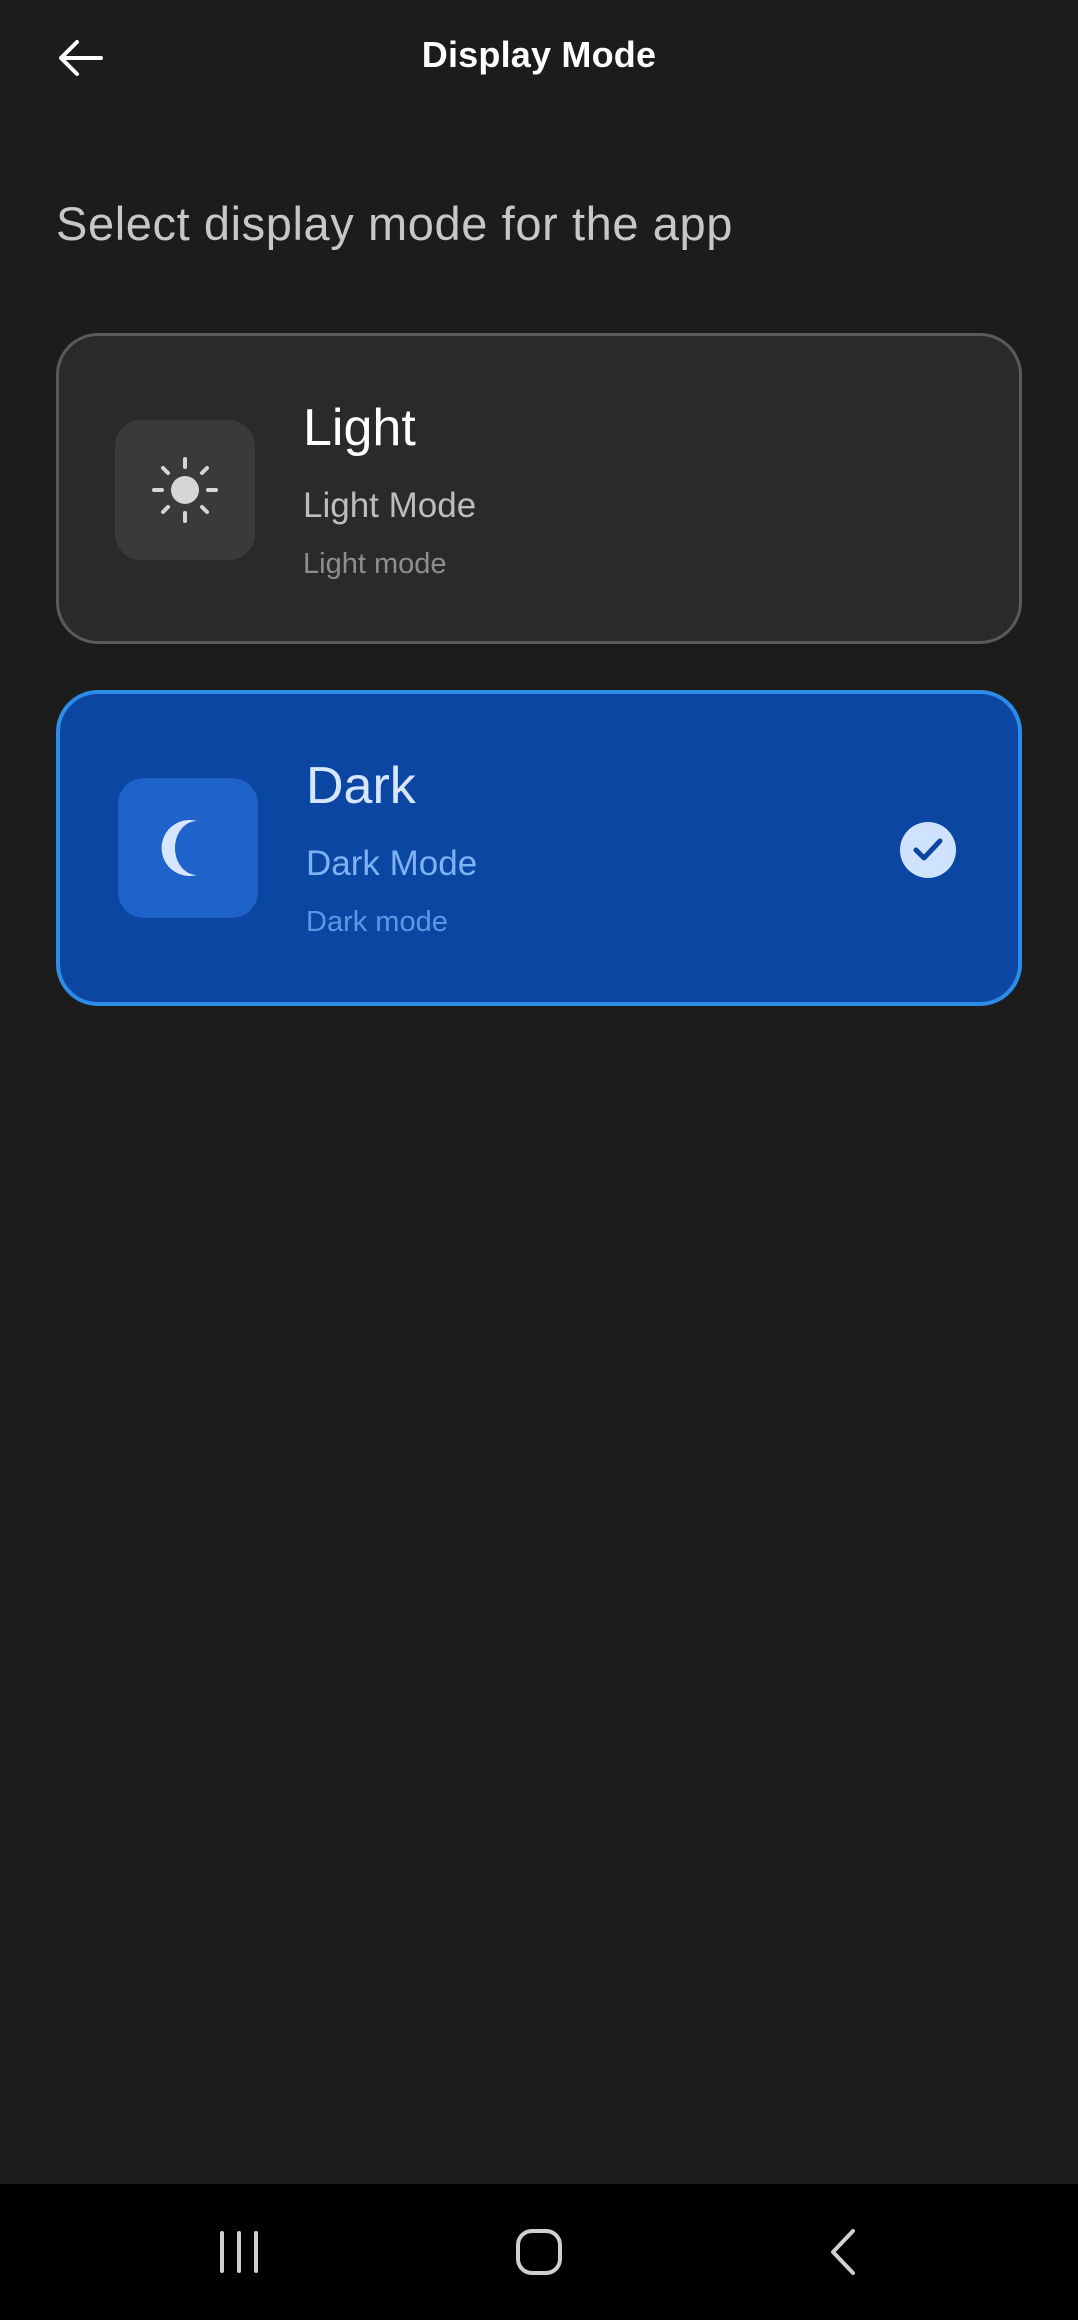 This screenshot has width=1078, height=2320. Describe the element at coordinates (928, 850) in the screenshot. I see `check-circle-icon` at that location.